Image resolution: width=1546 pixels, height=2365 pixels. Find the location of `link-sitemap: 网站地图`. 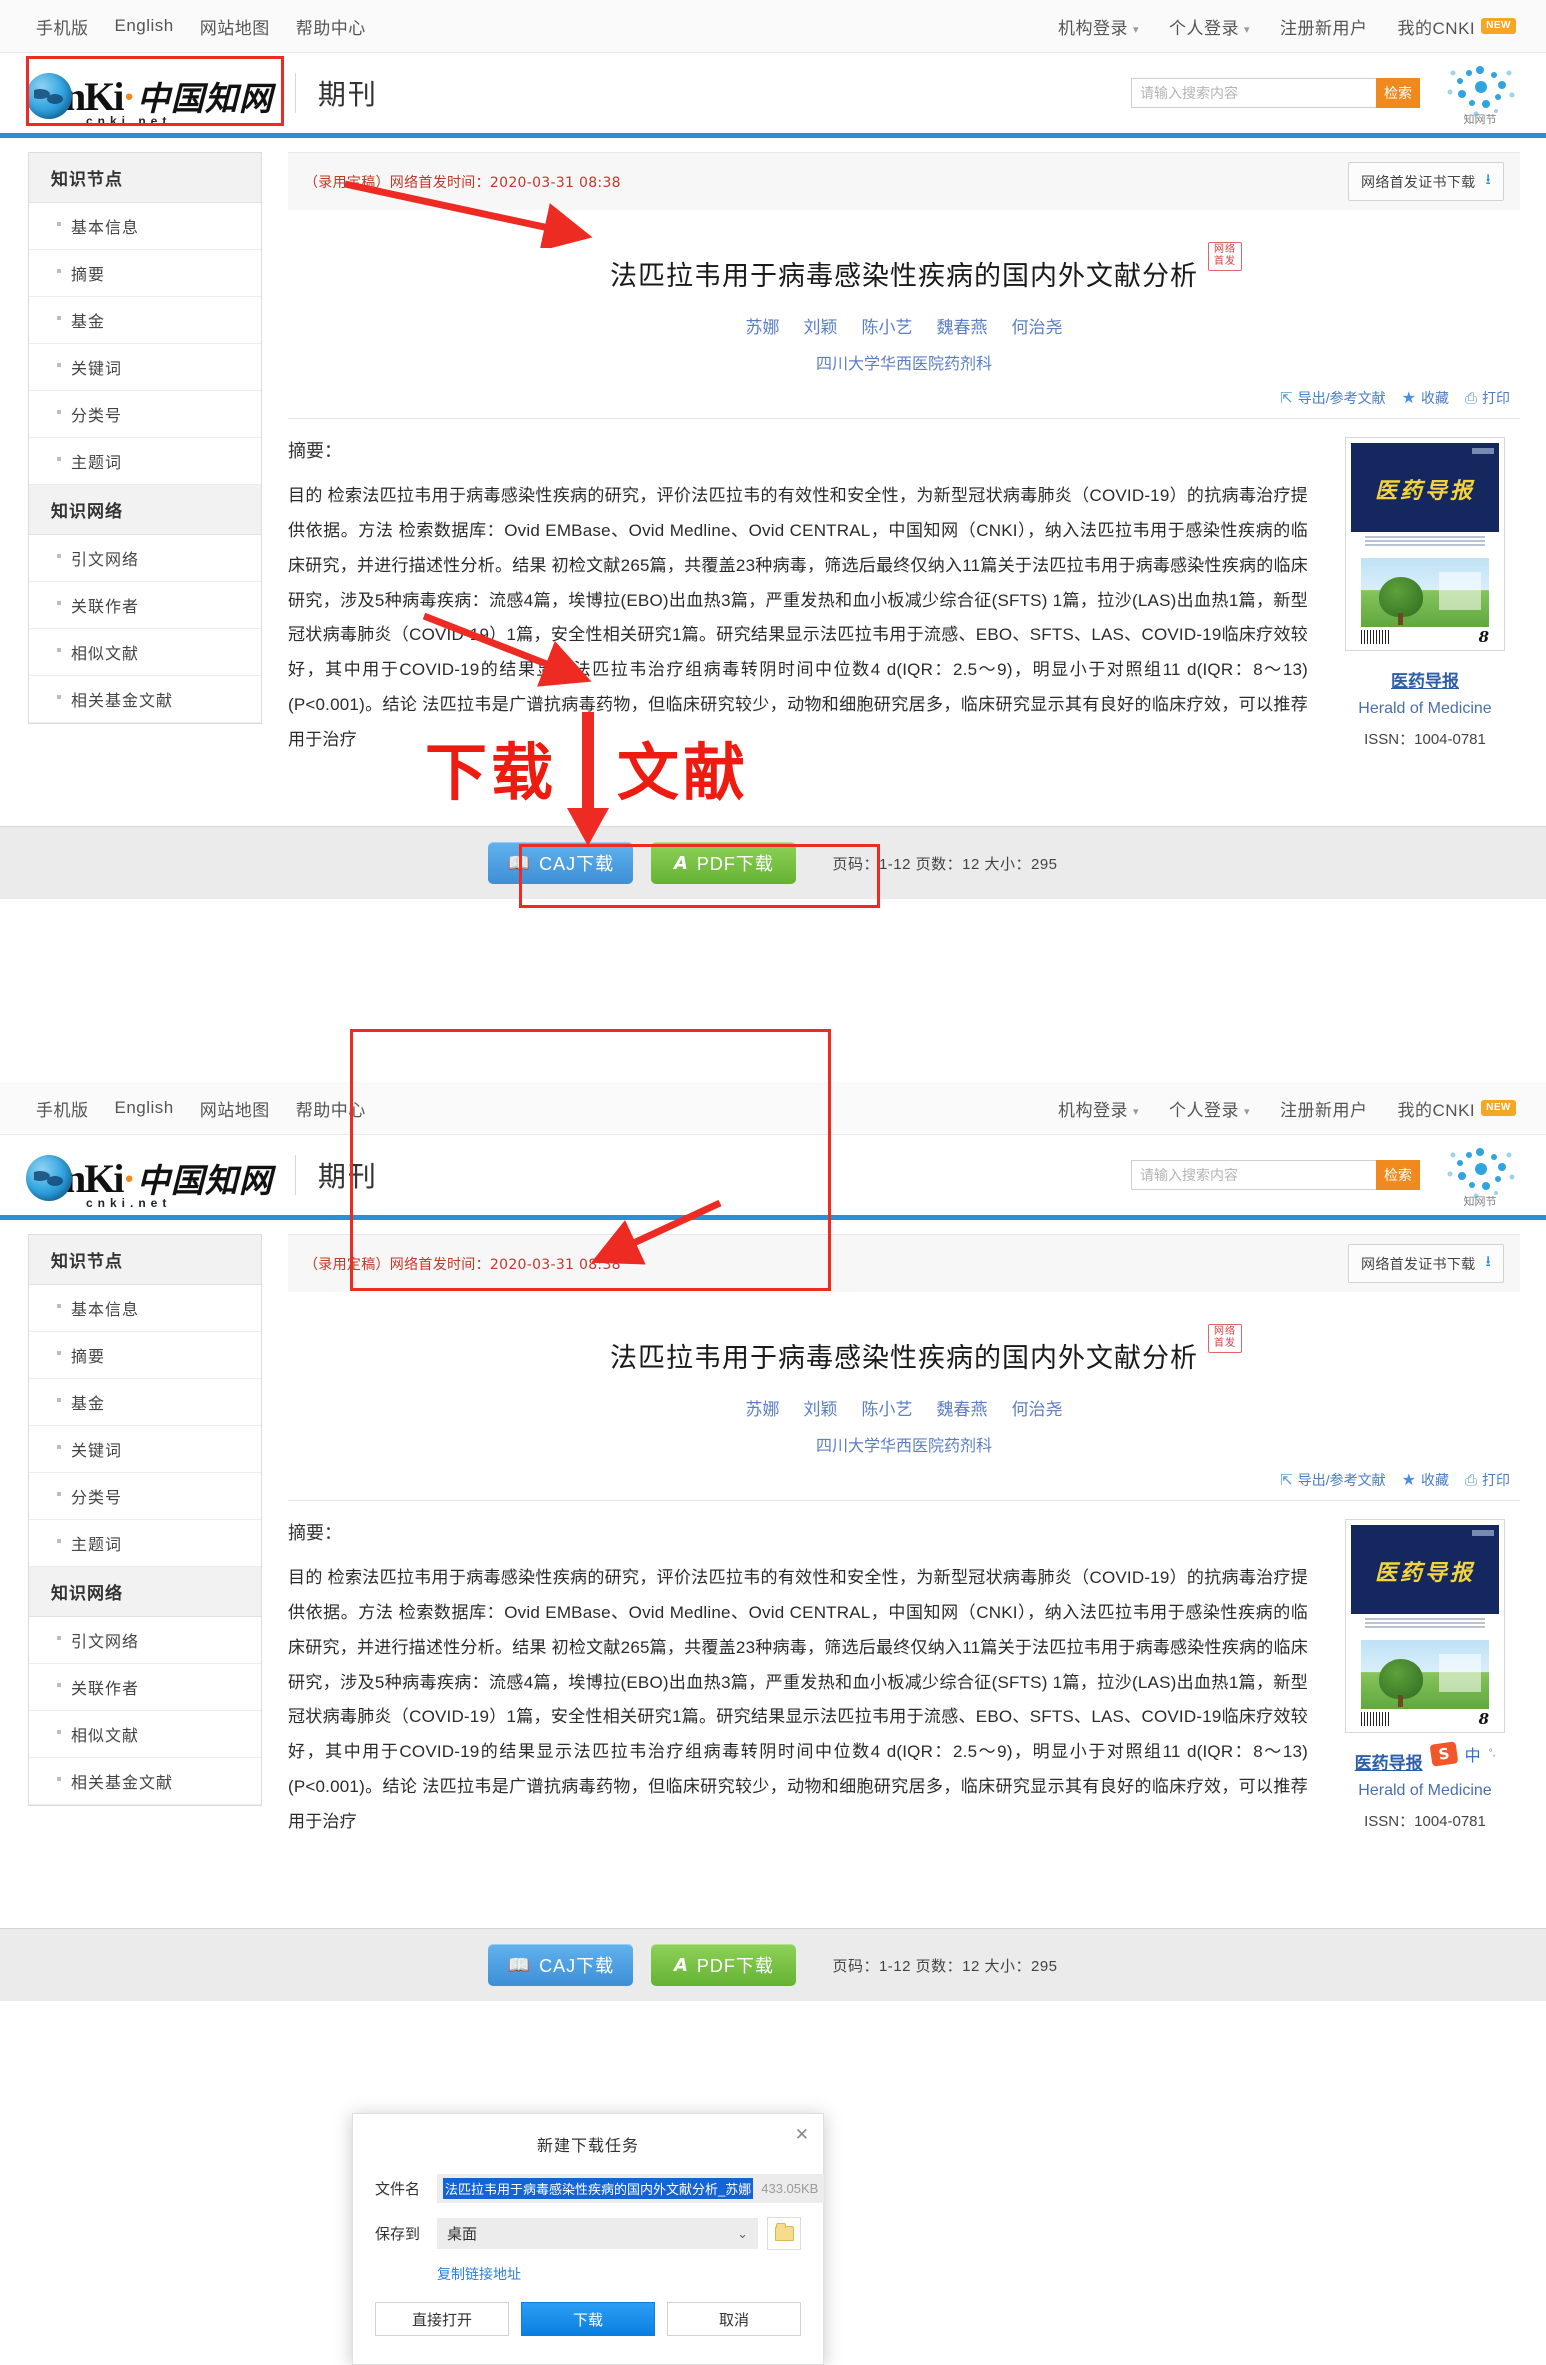

link-sitemap: 网站地图 is located at coordinates (235, 26).